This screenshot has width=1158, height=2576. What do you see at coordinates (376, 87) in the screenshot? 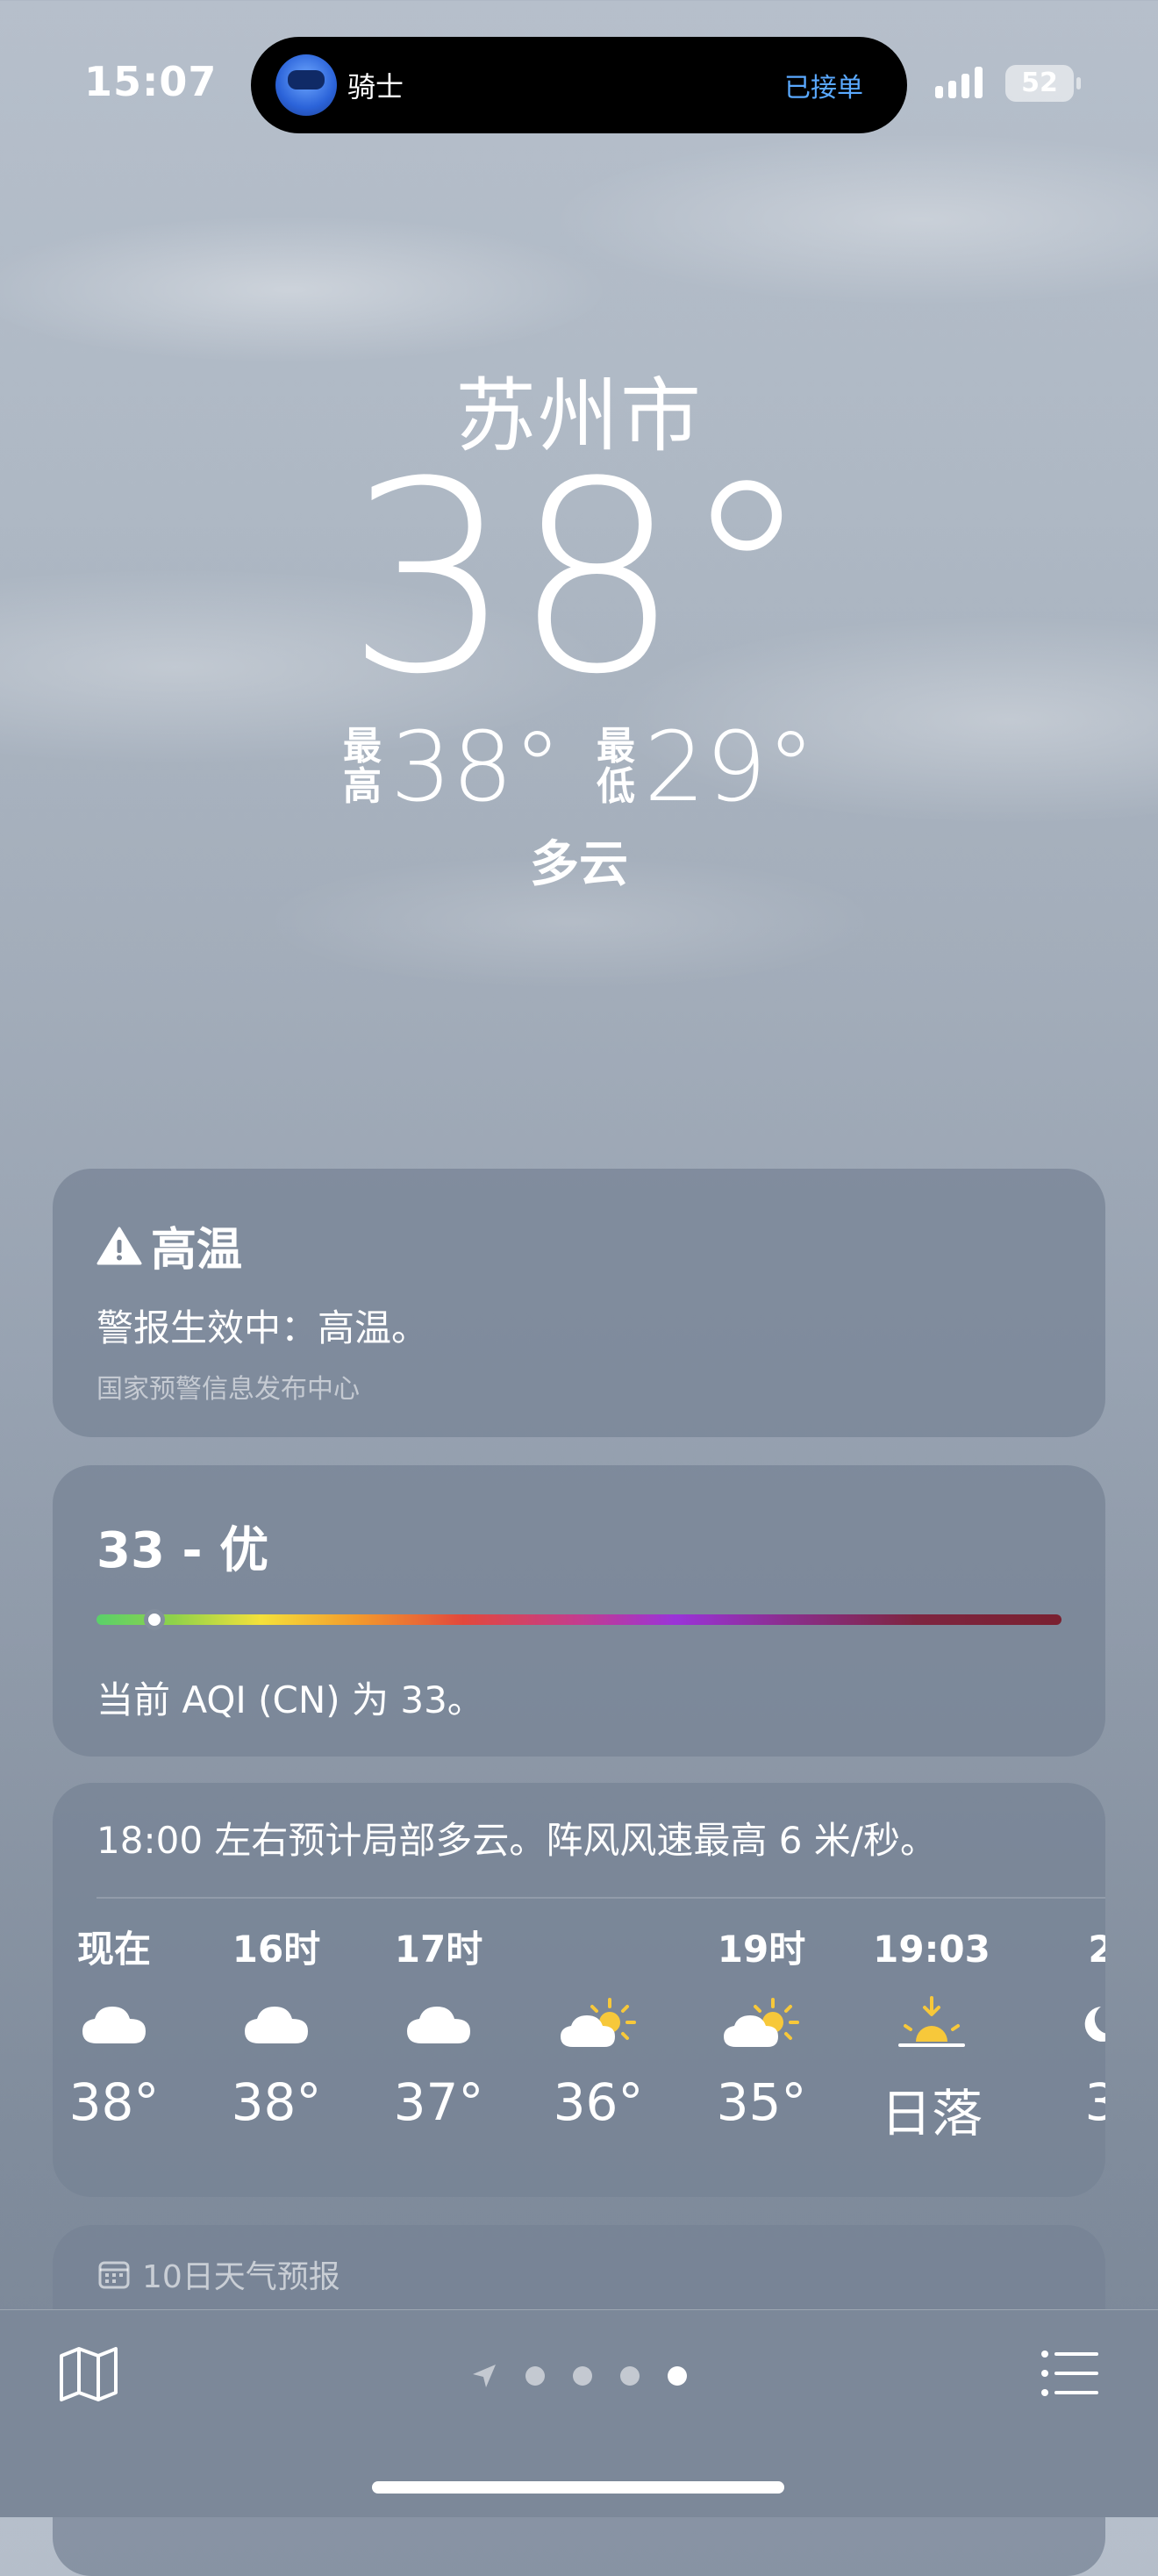
I see `live-activity-app-label: 骑士` at bounding box center [376, 87].